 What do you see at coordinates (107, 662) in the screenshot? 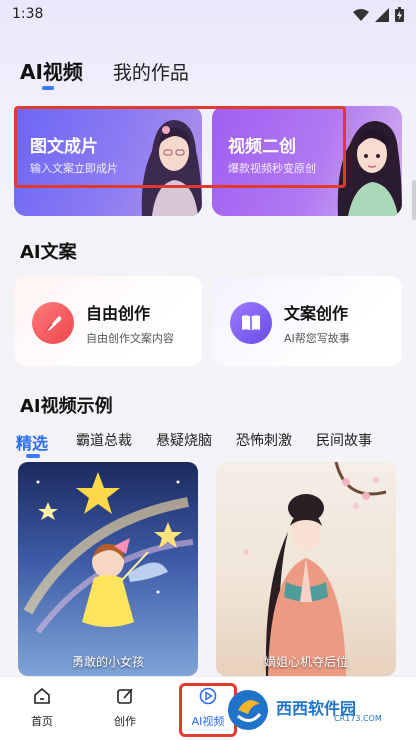
I see `example-caption: 勇敢的小女孩` at bounding box center [107, 662].